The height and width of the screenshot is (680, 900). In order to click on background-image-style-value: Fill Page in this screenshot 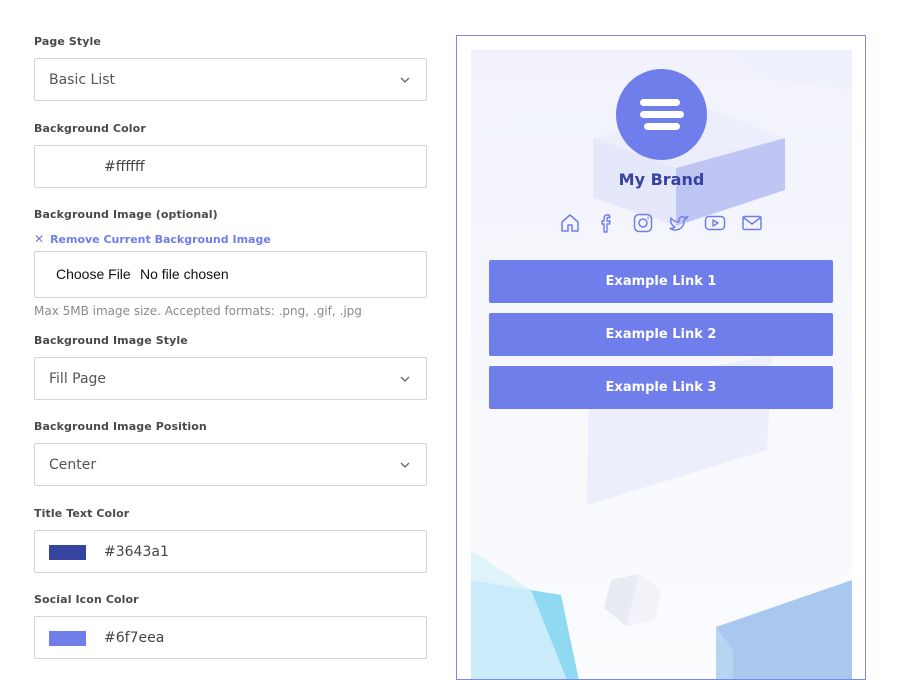, I will do `click(78, 379)`.